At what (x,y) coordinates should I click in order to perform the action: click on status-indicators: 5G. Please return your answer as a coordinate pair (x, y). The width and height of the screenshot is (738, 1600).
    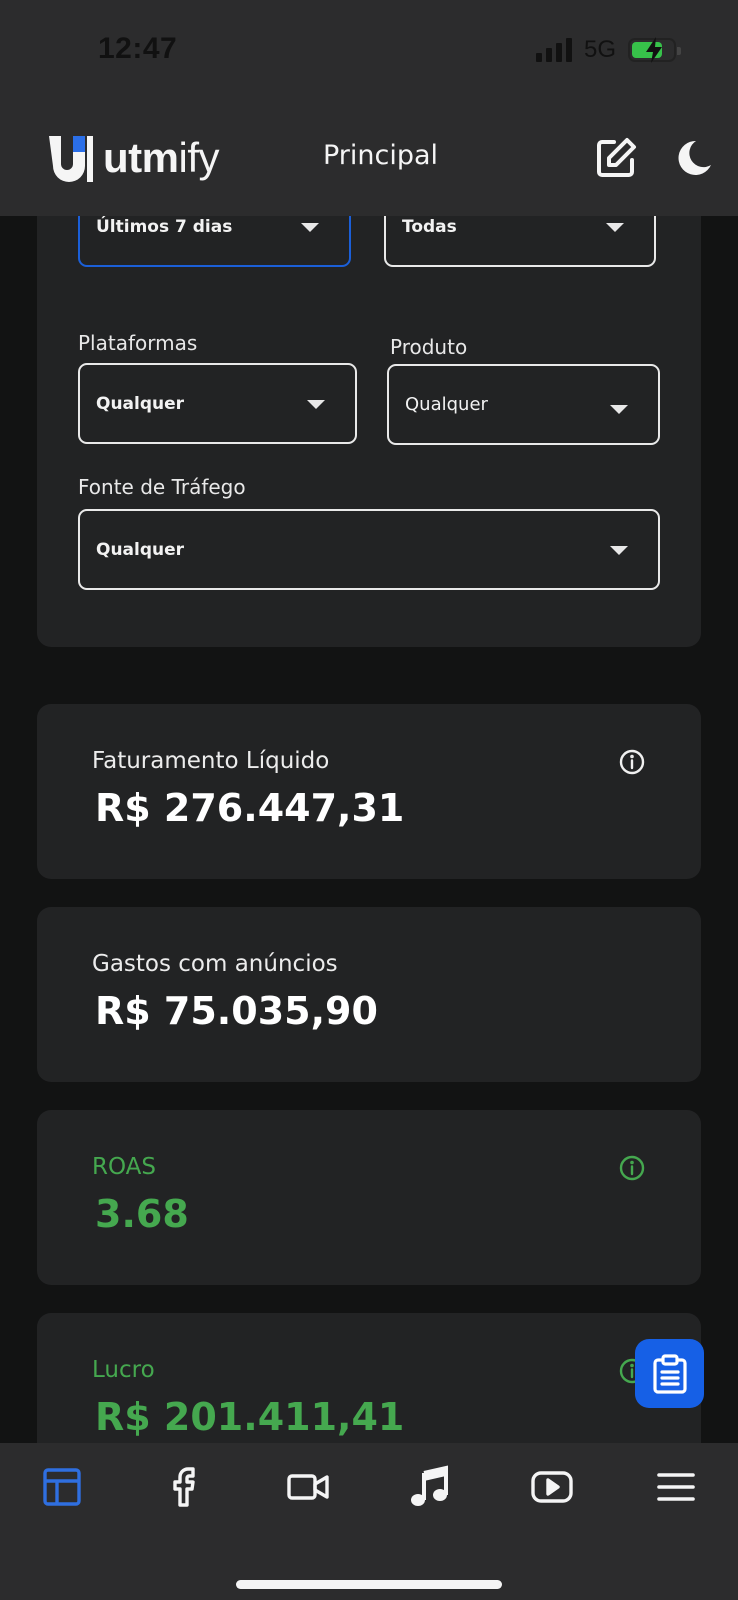
    Looking at the image, I should click on (608, 50).